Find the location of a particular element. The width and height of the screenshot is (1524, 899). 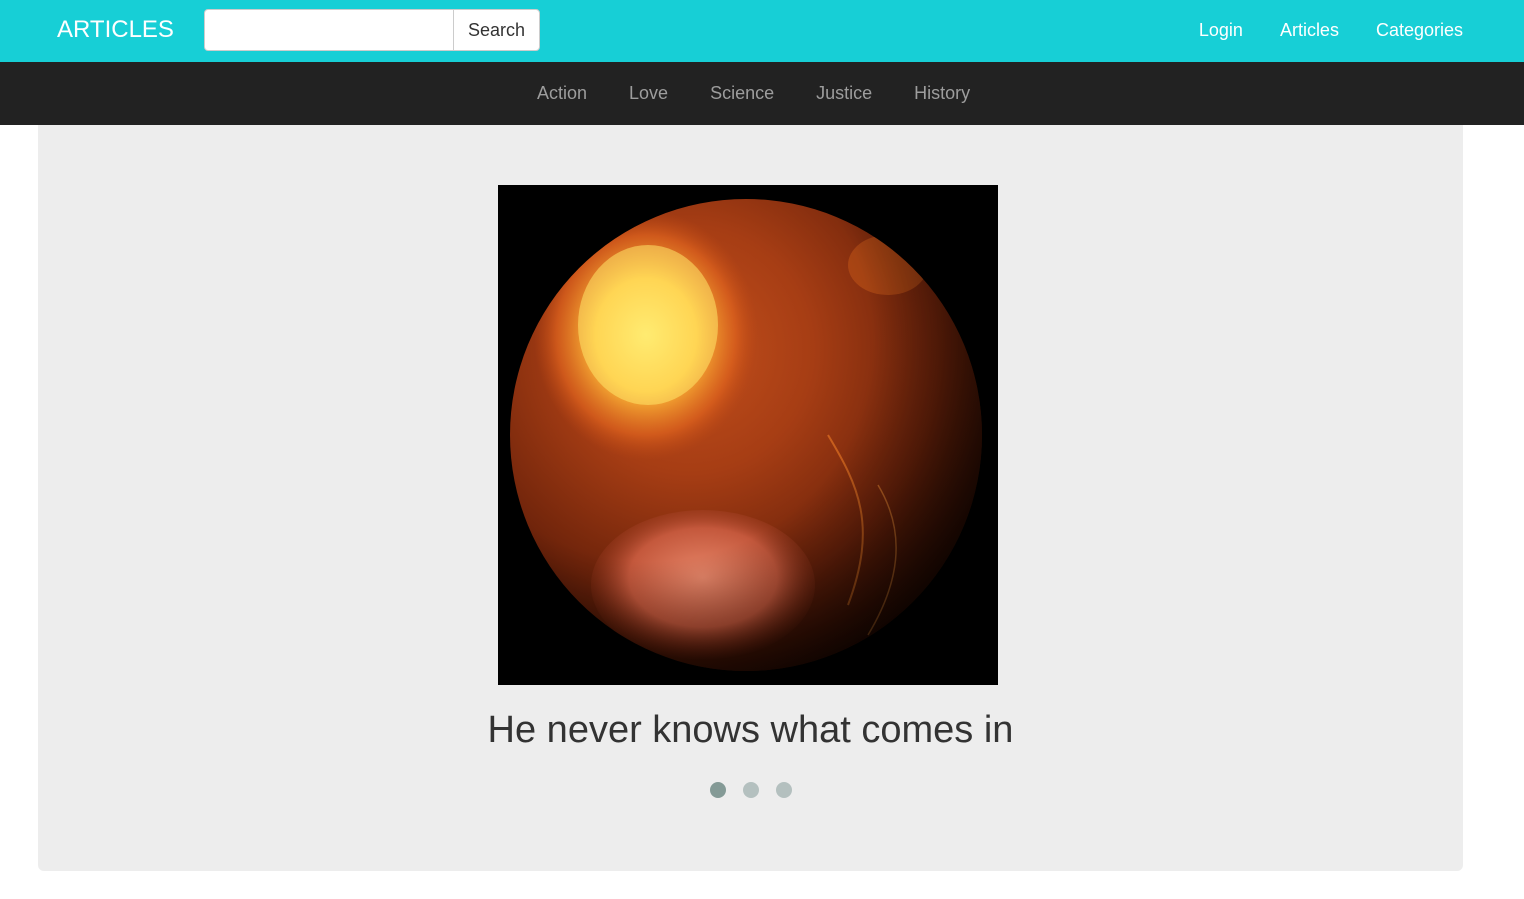

search-button: Search is located at coordinates (496, 30).